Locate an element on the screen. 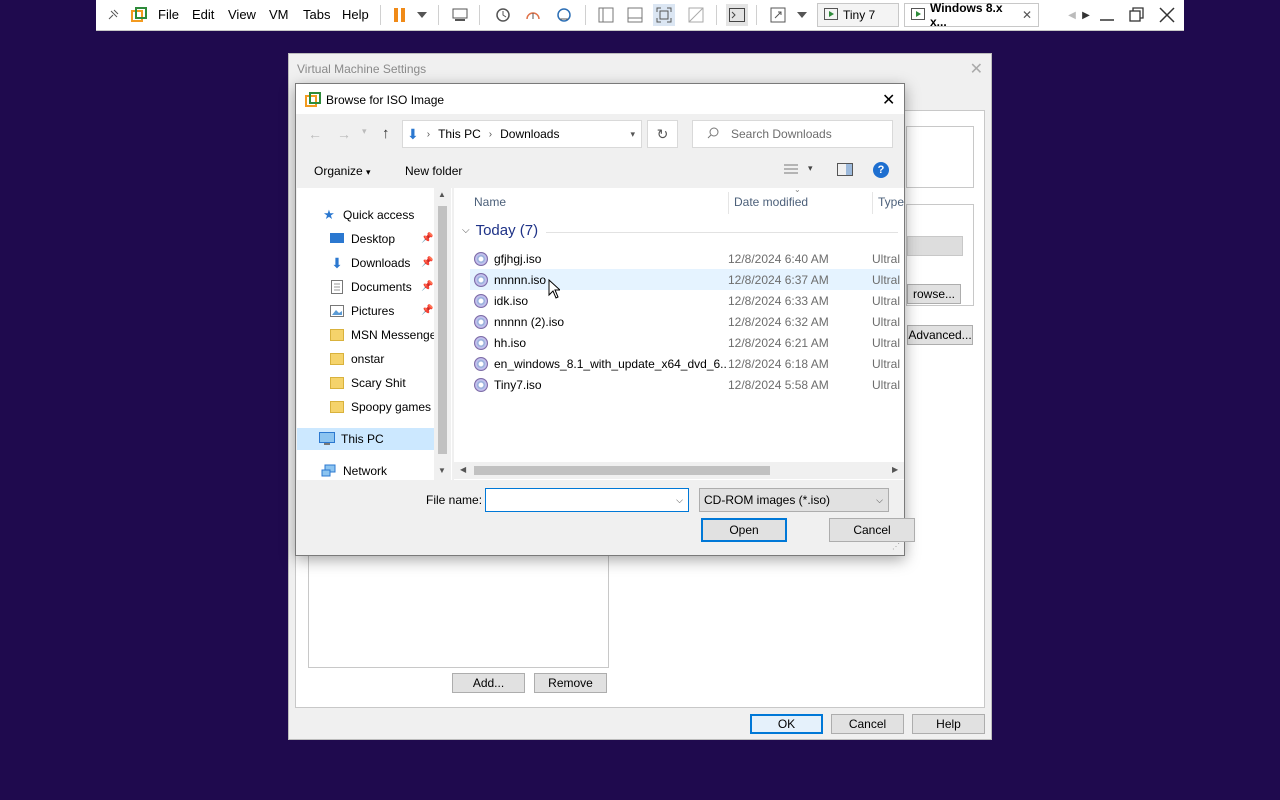  address-bar: ⬇ › This PC › Downloads ▾ is located at coordinates (522, 134).